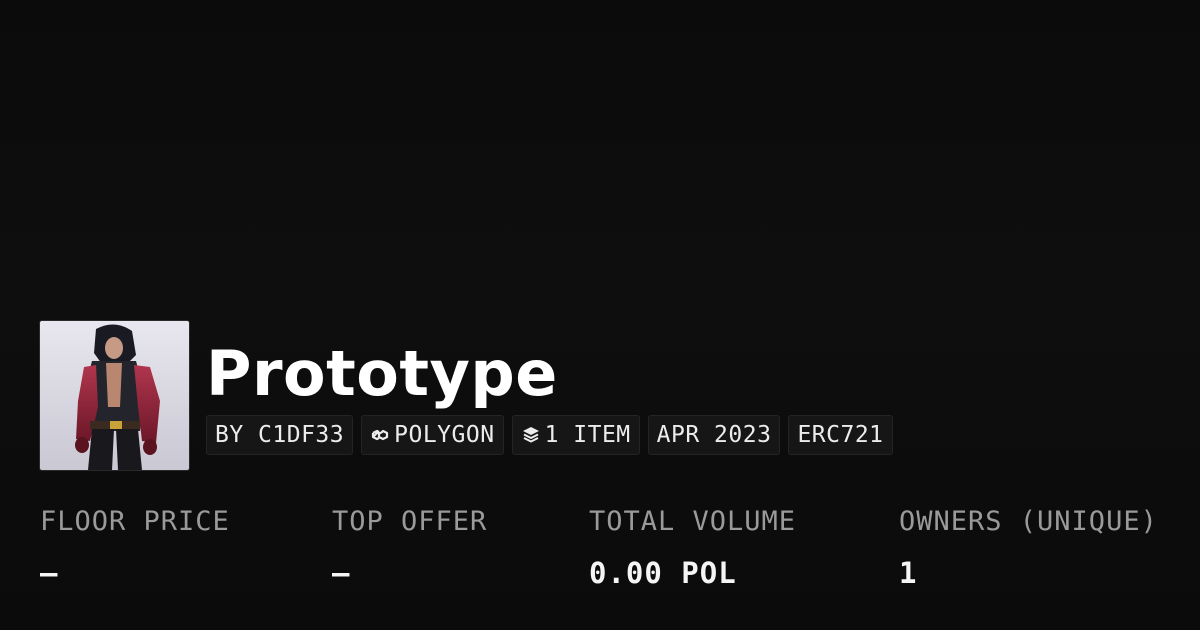 The width and height of the screenshot is (1200, 630). What do you see at coordinates (380, 435) in the screenshot?
I see `chain-link-icon` at bounding box center [380, 435].